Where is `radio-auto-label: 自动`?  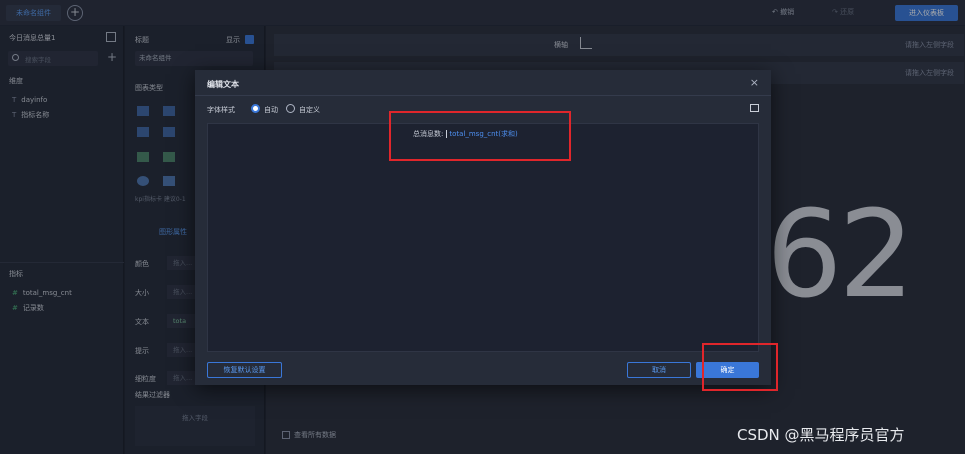 radio-auto-label: 自动 is located at coordinates (271, 110).